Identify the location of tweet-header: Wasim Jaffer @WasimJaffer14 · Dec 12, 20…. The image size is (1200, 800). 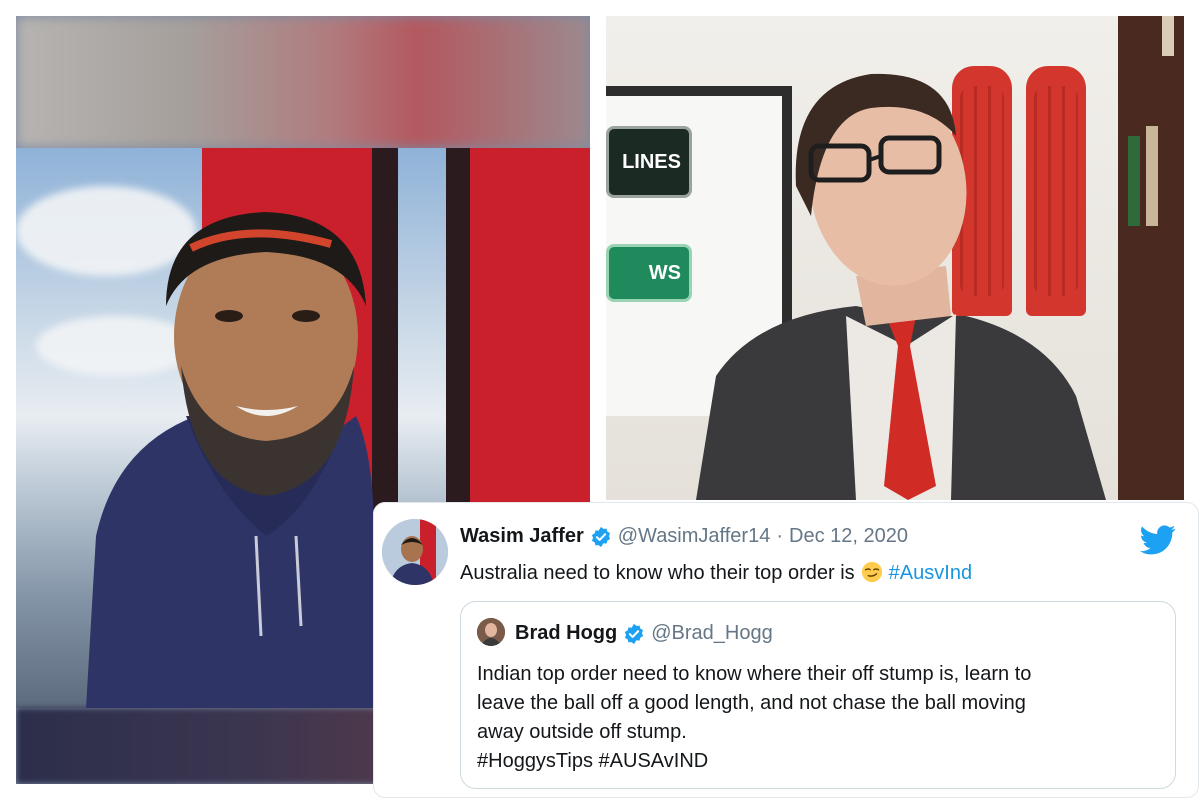
(684, 536).